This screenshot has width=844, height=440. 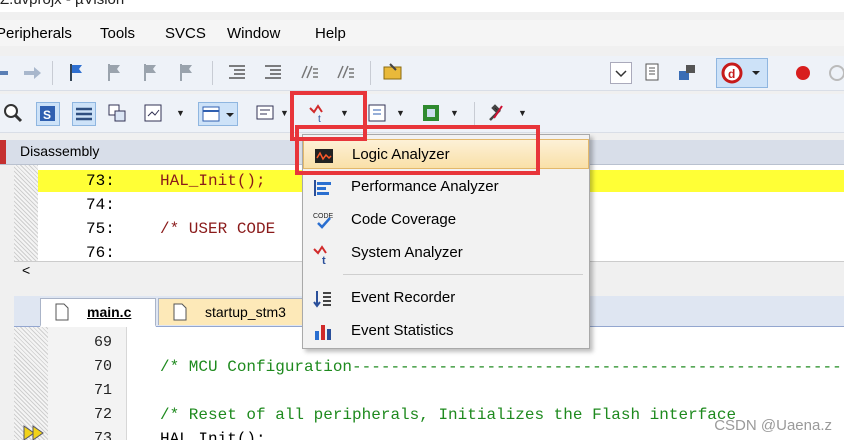 What do you see at coordinates (31, 383) in the screenshot?
I see `editor-gutter` at bounding box center [31, 383].